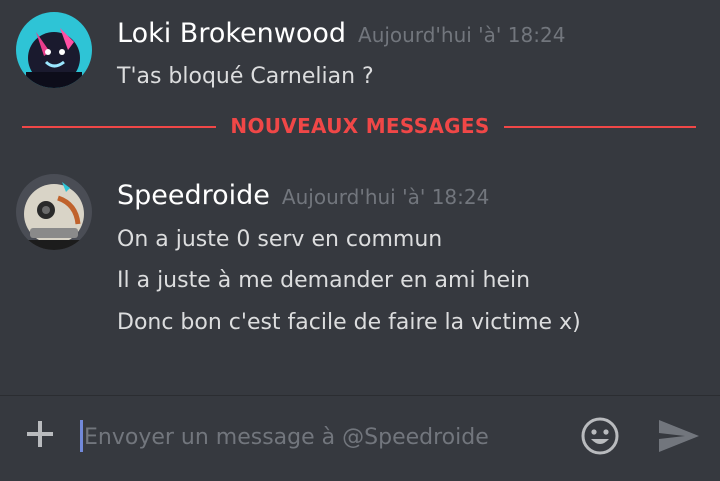 This screenshot has width=720, height=481. What do you see at coordinates (81, 436) in the screenshot?
I see `text-cursor` at bounding box center [81, 436].